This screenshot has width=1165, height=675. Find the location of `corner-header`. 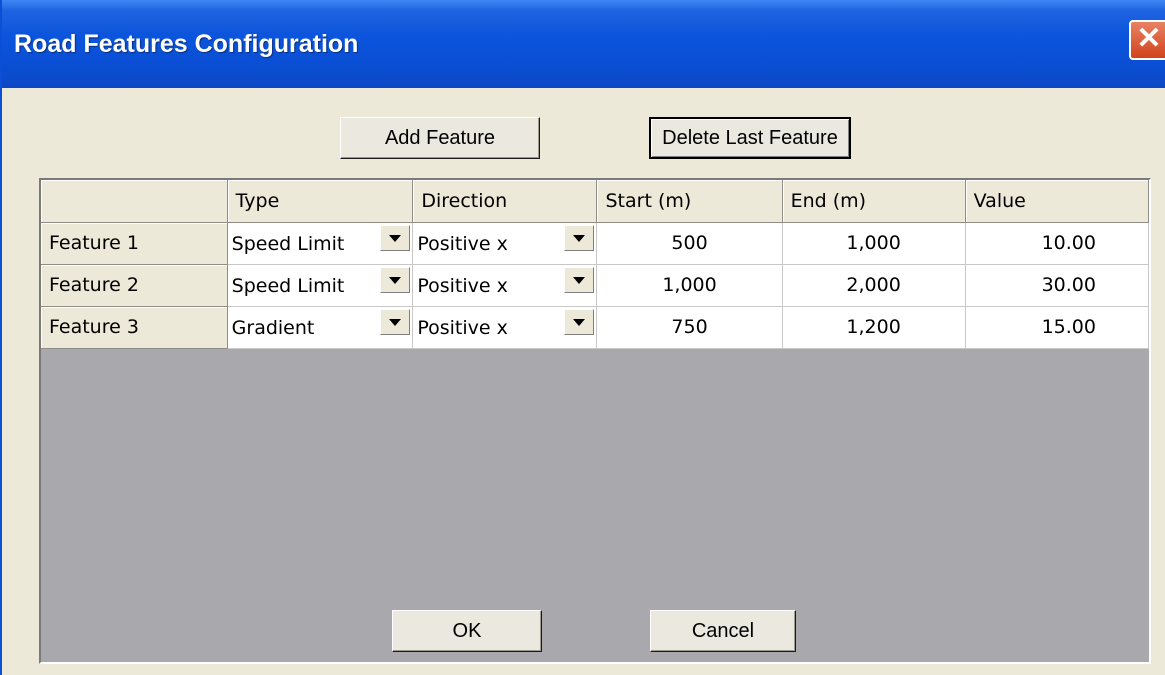

corner-header is located at coordinates (134, 201).